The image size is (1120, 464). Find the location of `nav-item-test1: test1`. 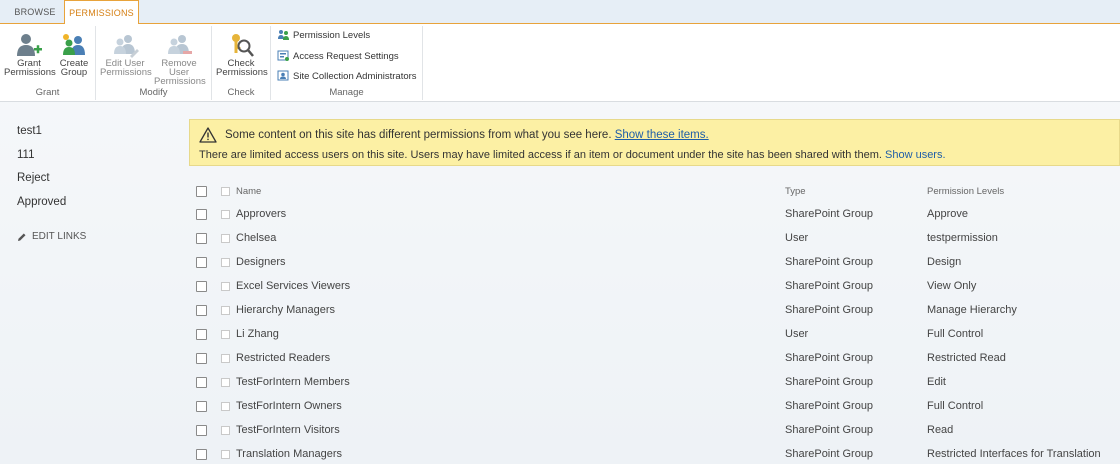

nav-item-test1: test1 is located at coordinates (92, 136).